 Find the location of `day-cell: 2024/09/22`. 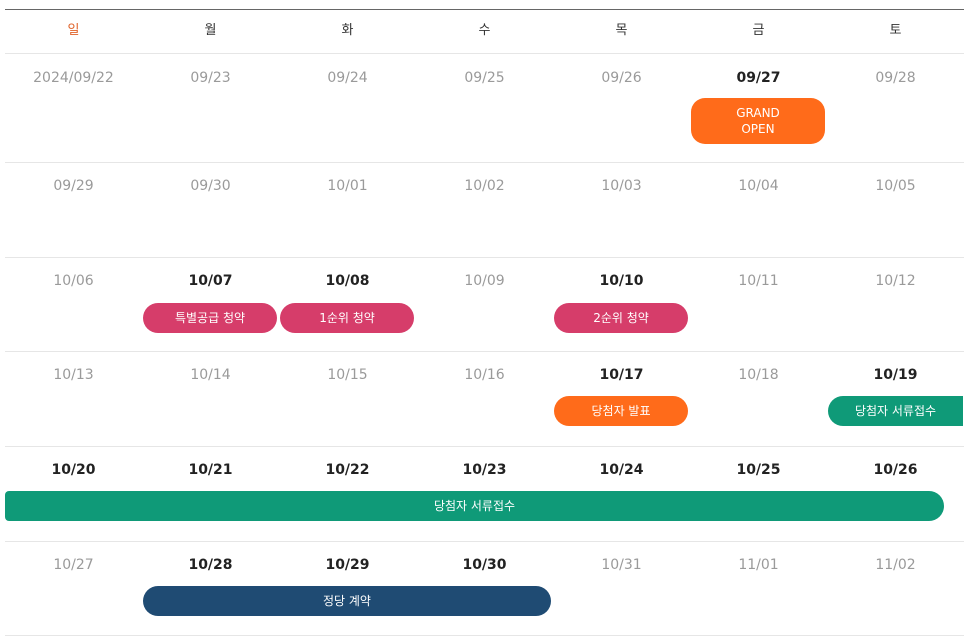

day-cell: 2024/09/22 is located at coordinates (73, 108).